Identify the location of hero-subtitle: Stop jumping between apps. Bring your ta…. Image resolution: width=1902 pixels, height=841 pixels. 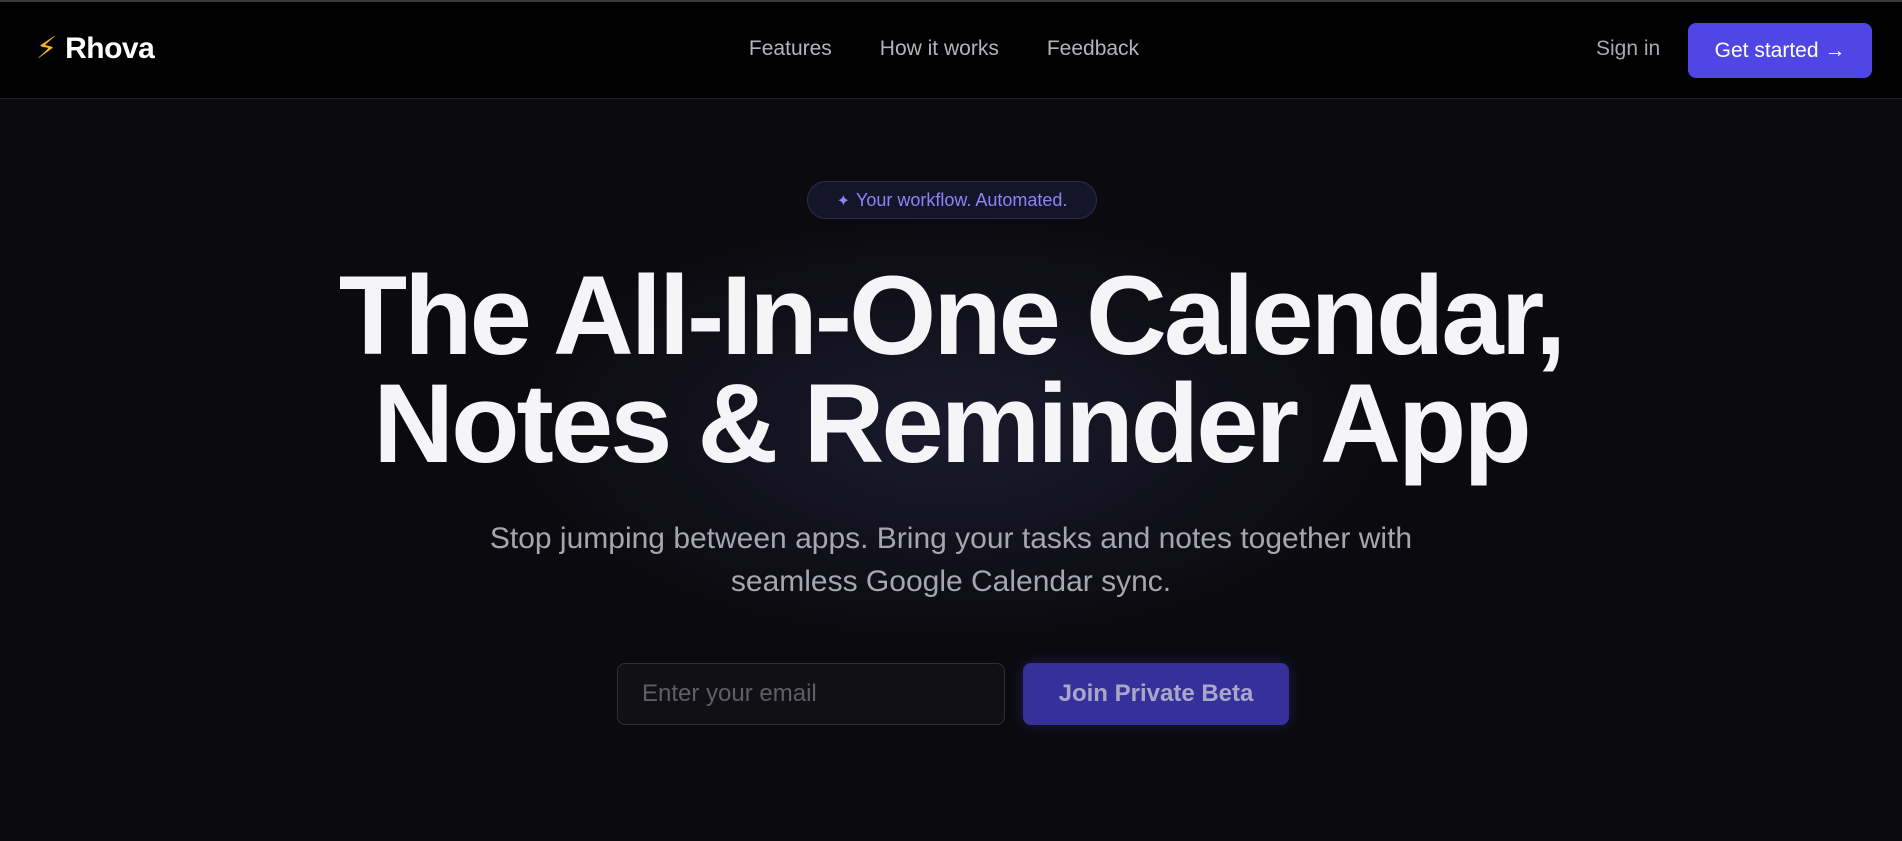
(951, 560).